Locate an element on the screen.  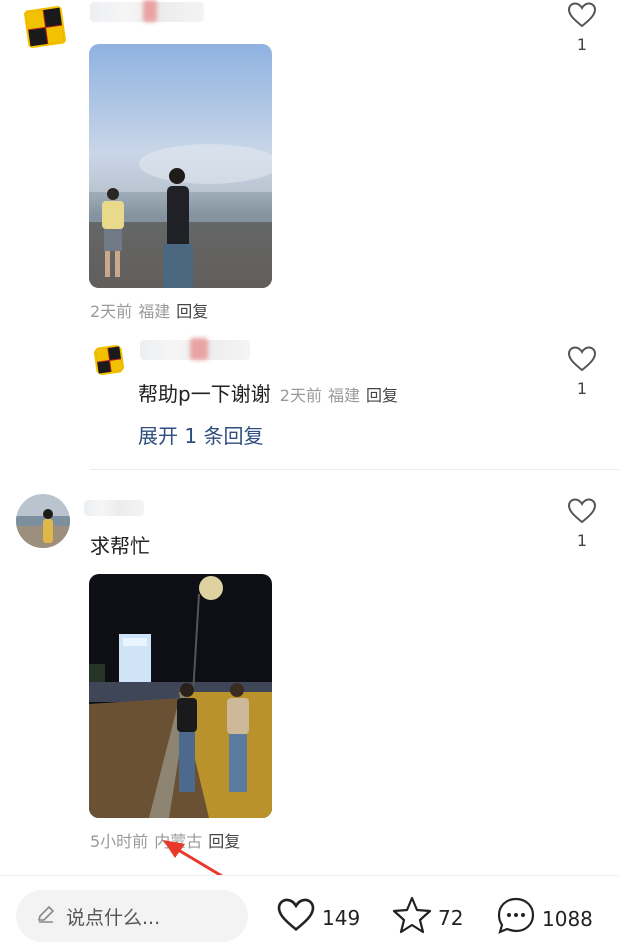
comment-location: 福建 is located at coordinates (154, 311).